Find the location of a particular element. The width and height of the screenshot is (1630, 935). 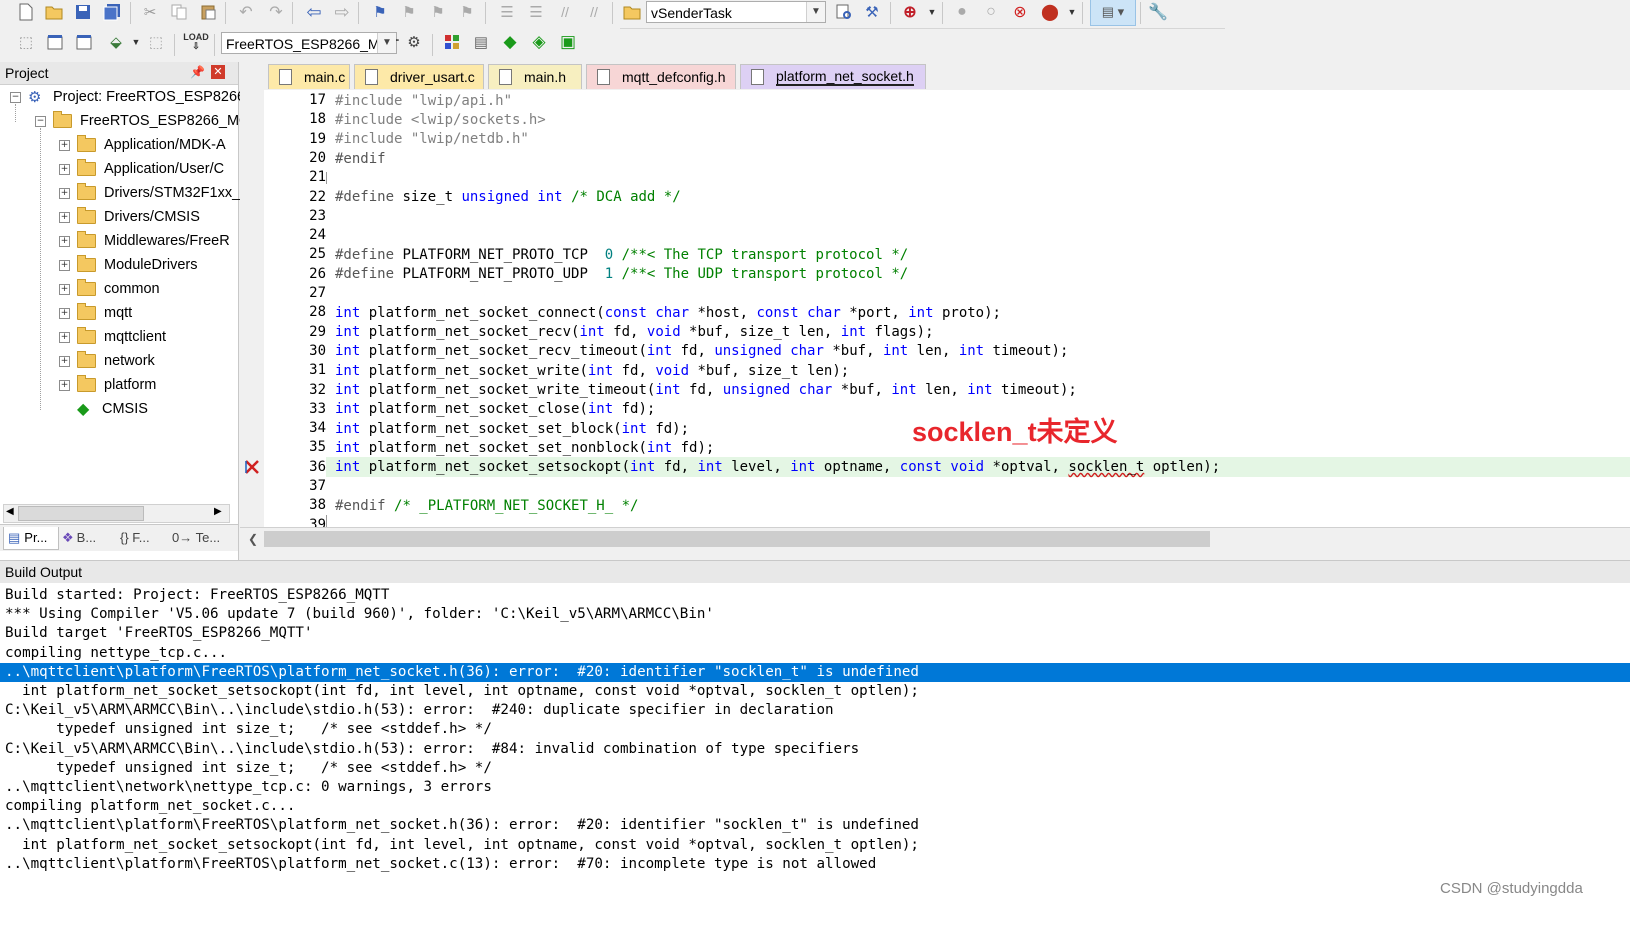

new-file-icon is located at coordinates (26, 12).